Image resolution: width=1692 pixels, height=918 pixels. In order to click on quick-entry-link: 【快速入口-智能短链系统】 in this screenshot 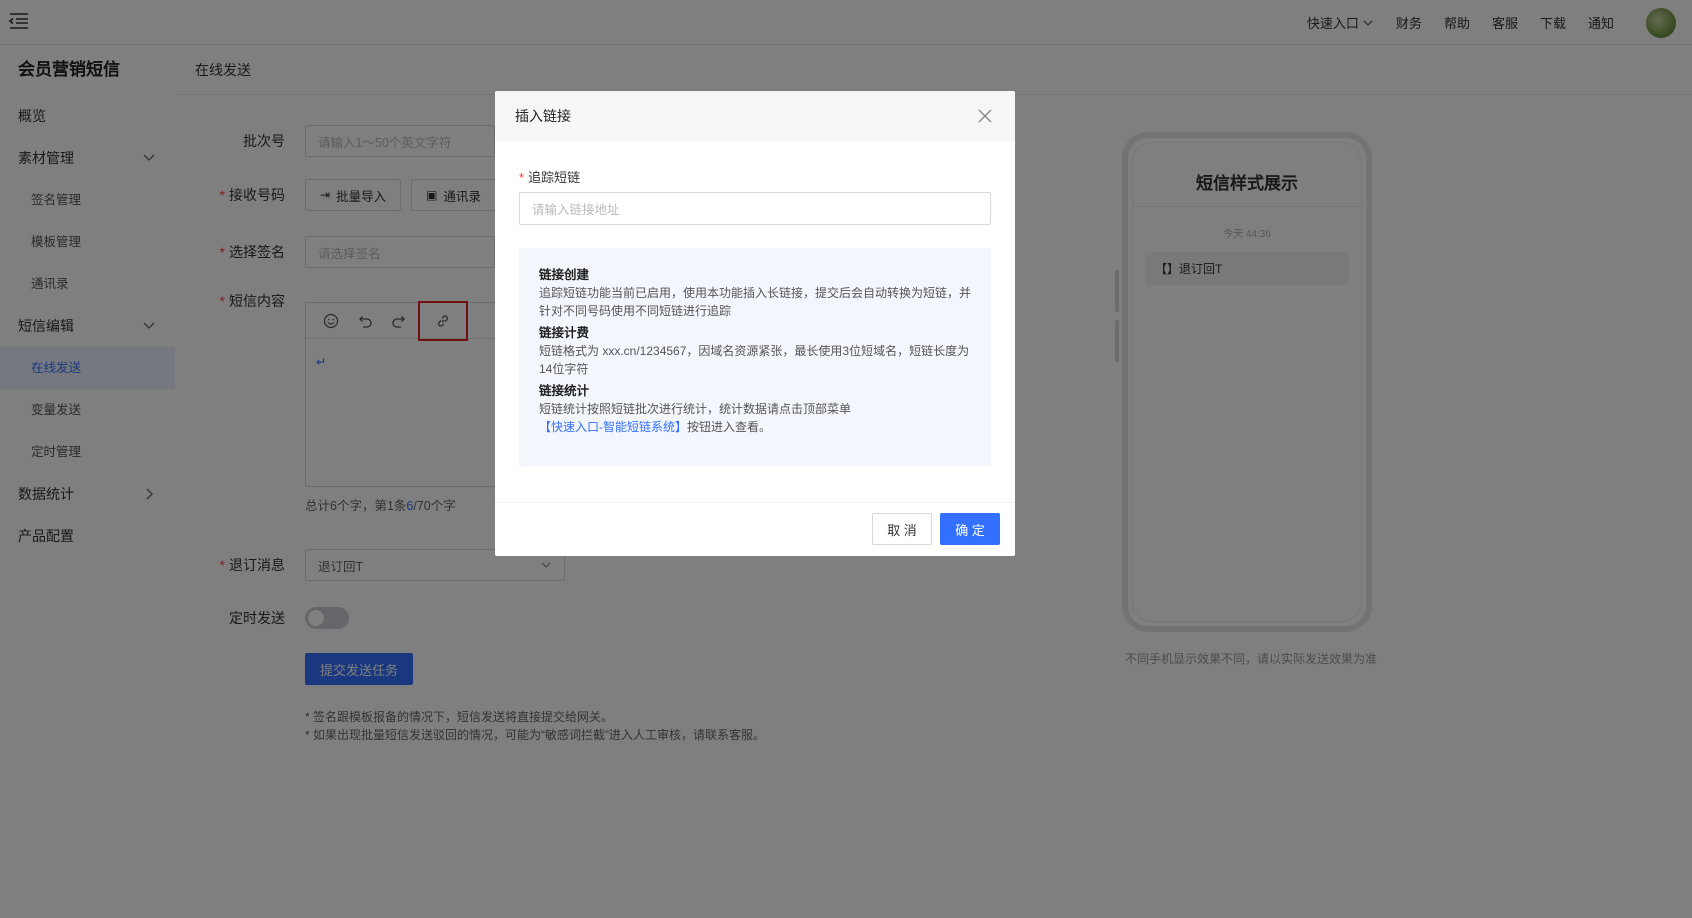, I will do `click(613, 427)`.